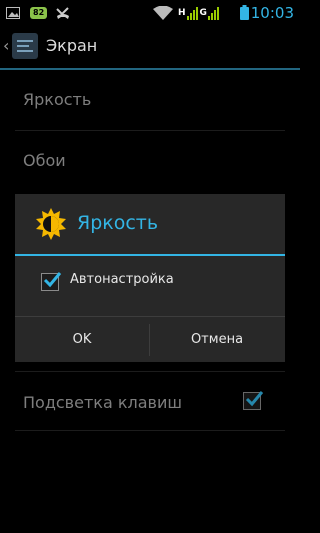 This screenshot has height=533, width=320. What do you see at coordinates (51, 224) in the screenshot?
I see `sun-icon` at bounding box center [51, 224].